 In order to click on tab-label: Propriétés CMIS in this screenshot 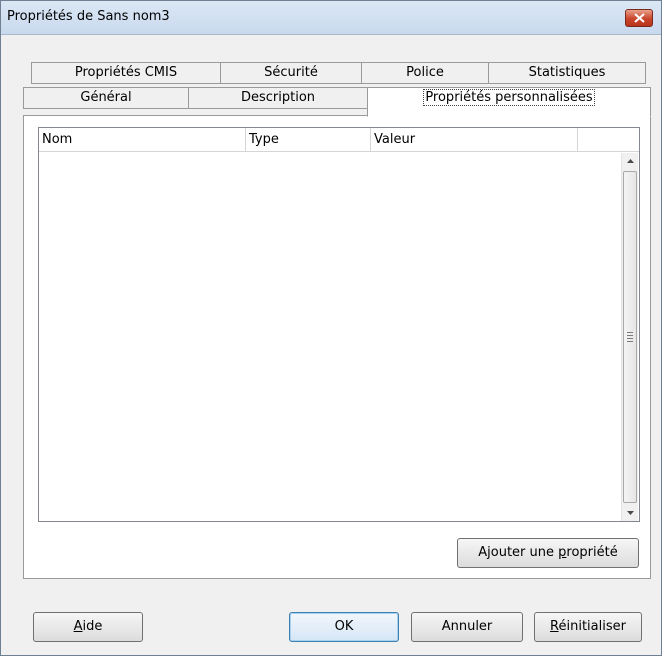, I will do `click(126, 72)`.